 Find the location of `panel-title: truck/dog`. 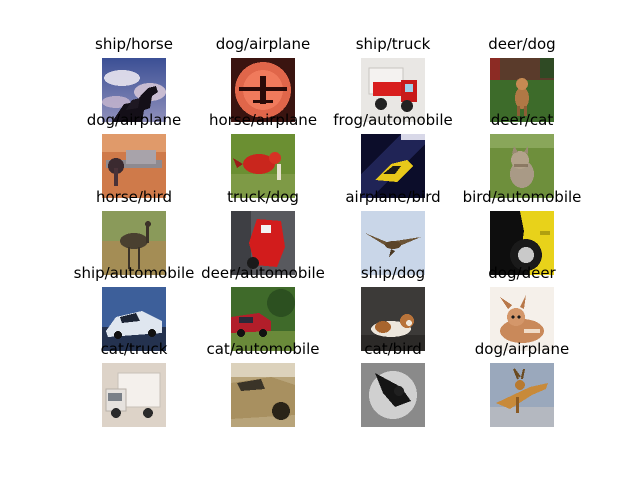

panel-title: truck/dog is located at coordinates (263, 197).